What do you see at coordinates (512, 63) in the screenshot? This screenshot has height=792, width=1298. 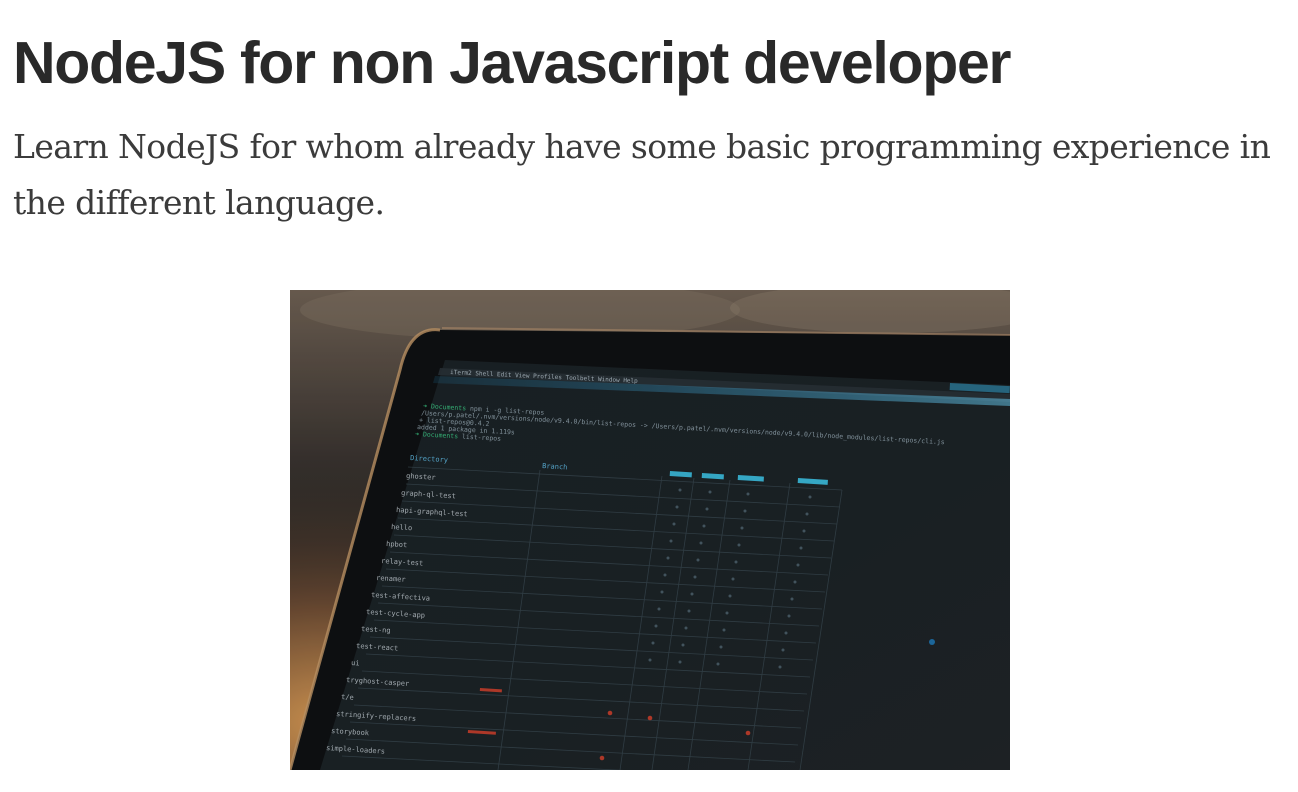 I see `article-title: NodeJS for non Javascript developer` at bounding box center [512, 63].